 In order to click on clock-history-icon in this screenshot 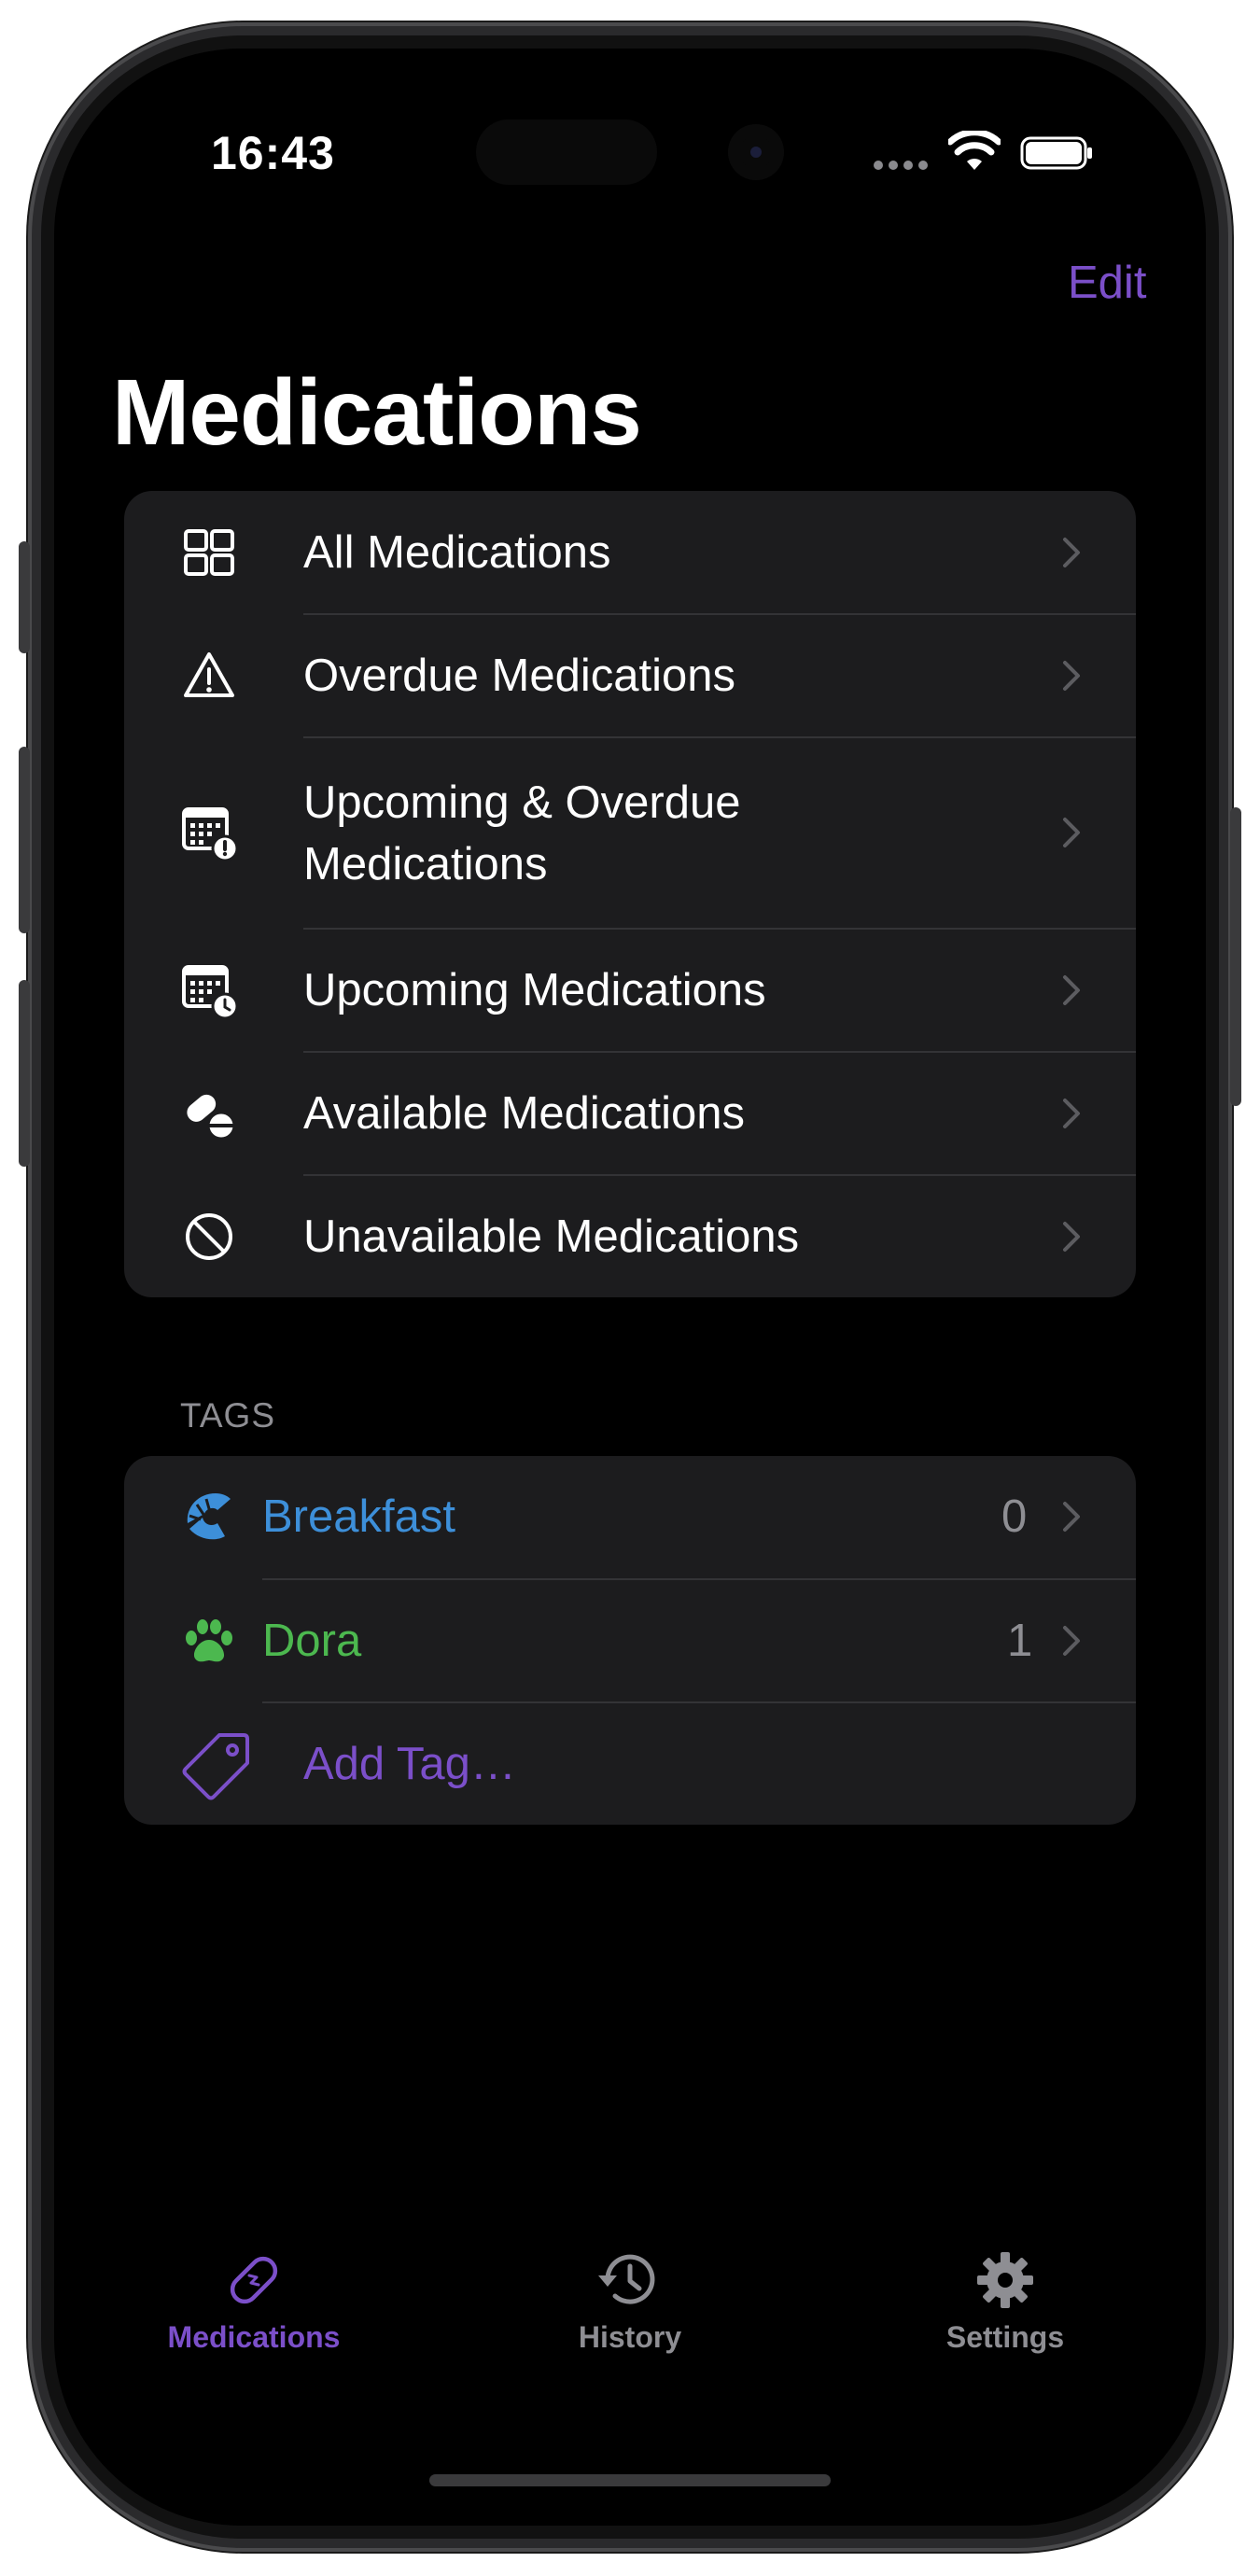, I will do `click(630, 2283)`.